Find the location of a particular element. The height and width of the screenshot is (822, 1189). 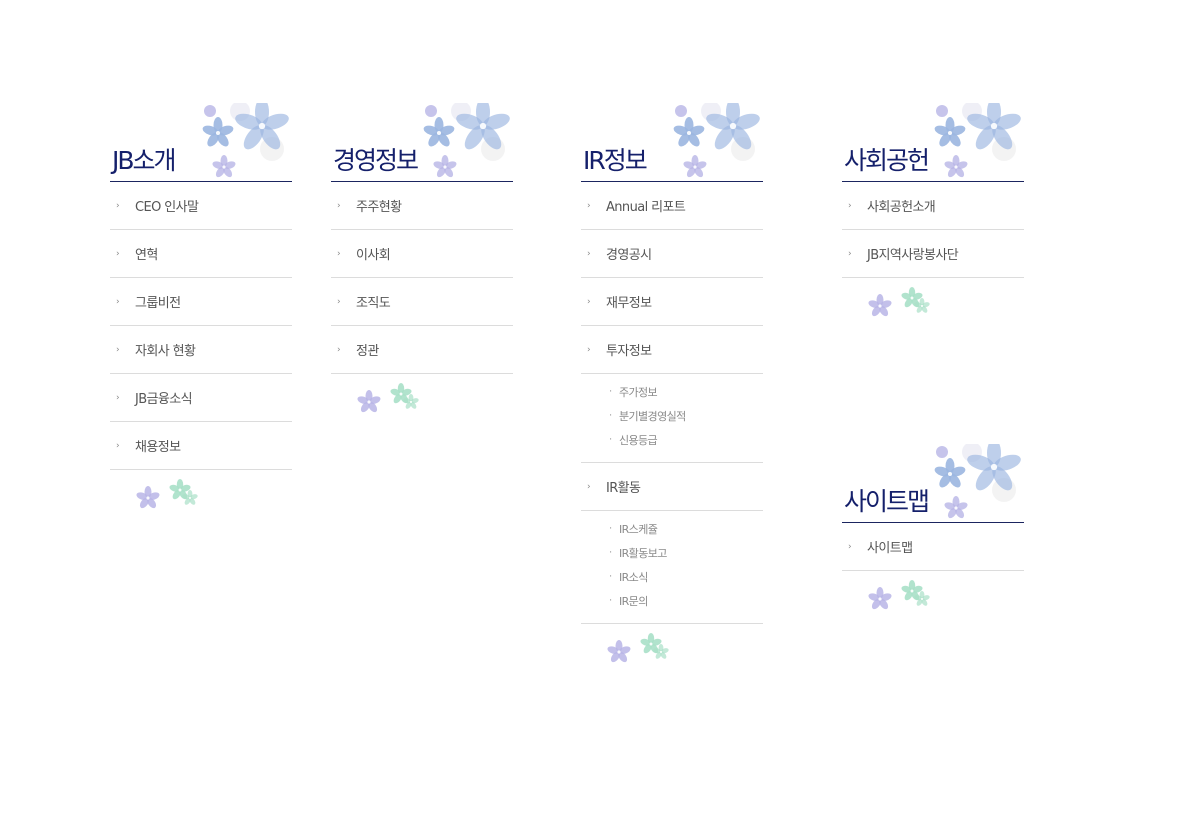

submenu-link-label: 신용등급 is located at coordinates (638, 440).